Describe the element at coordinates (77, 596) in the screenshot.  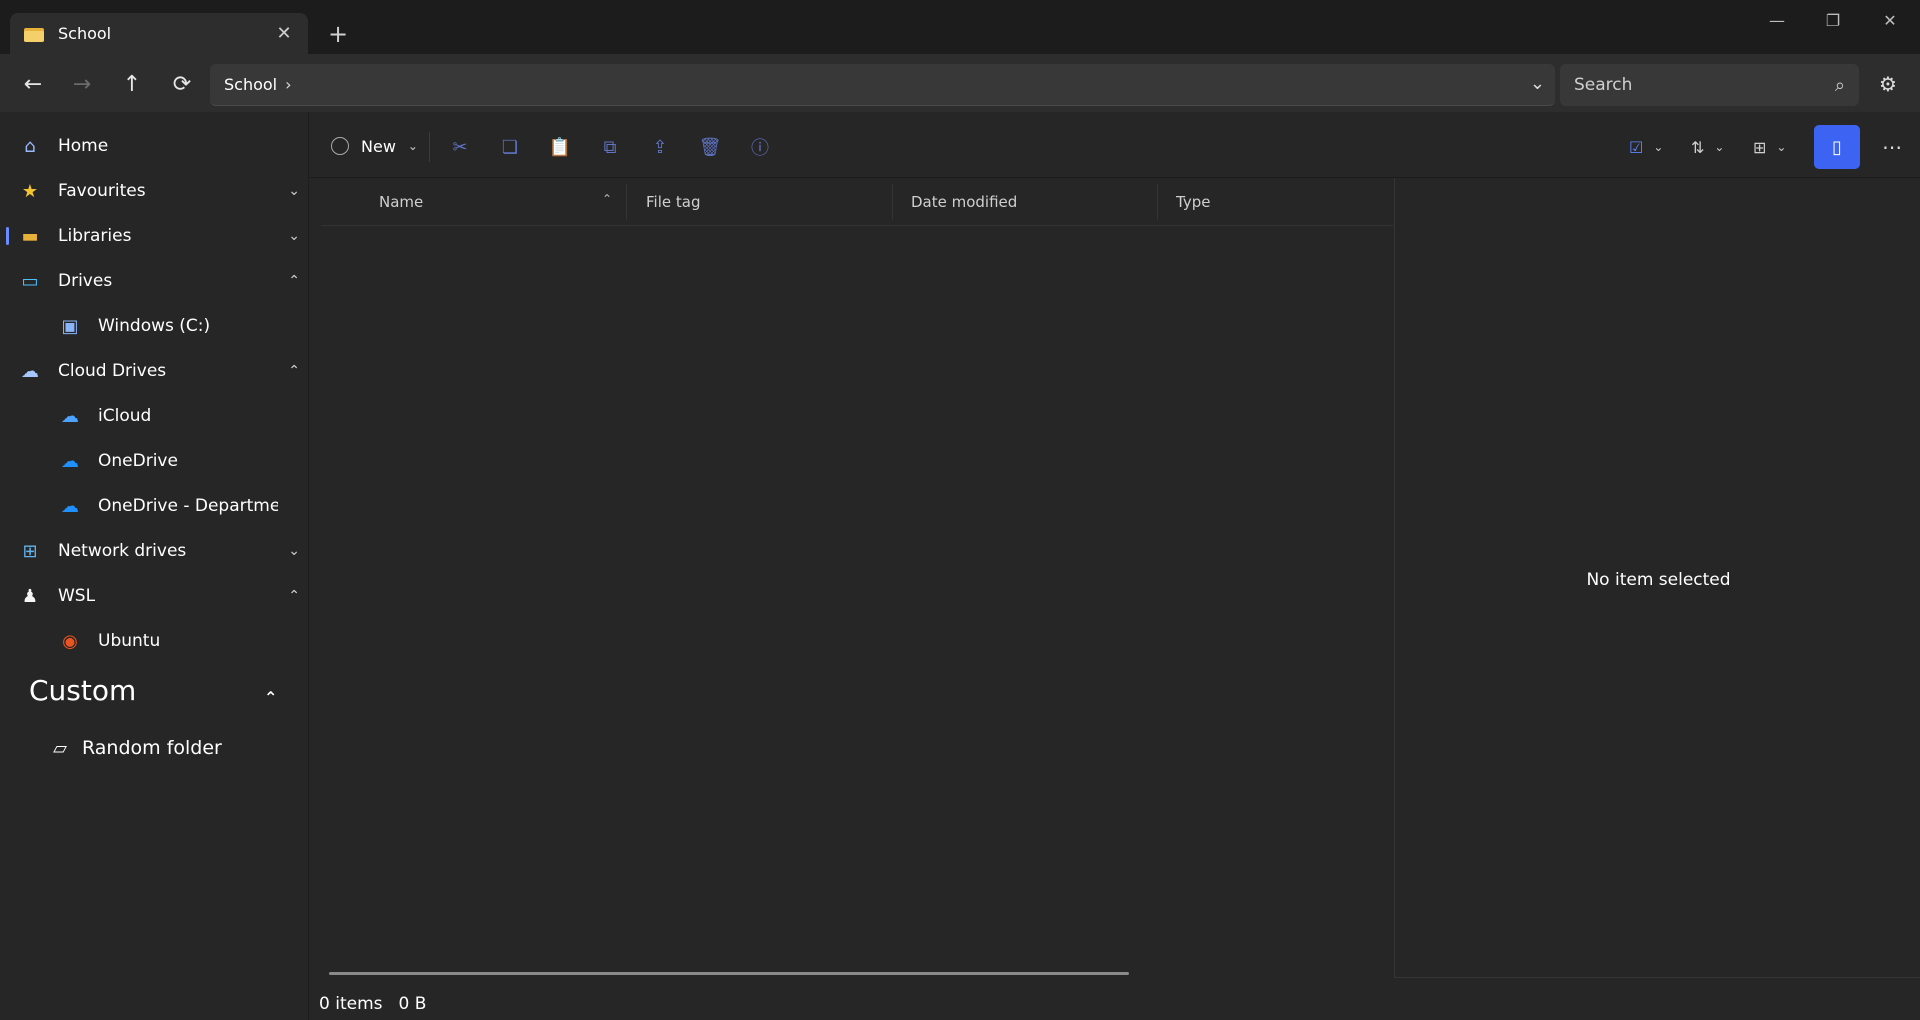
I see `sidebar-item-label: WSL` at that location.